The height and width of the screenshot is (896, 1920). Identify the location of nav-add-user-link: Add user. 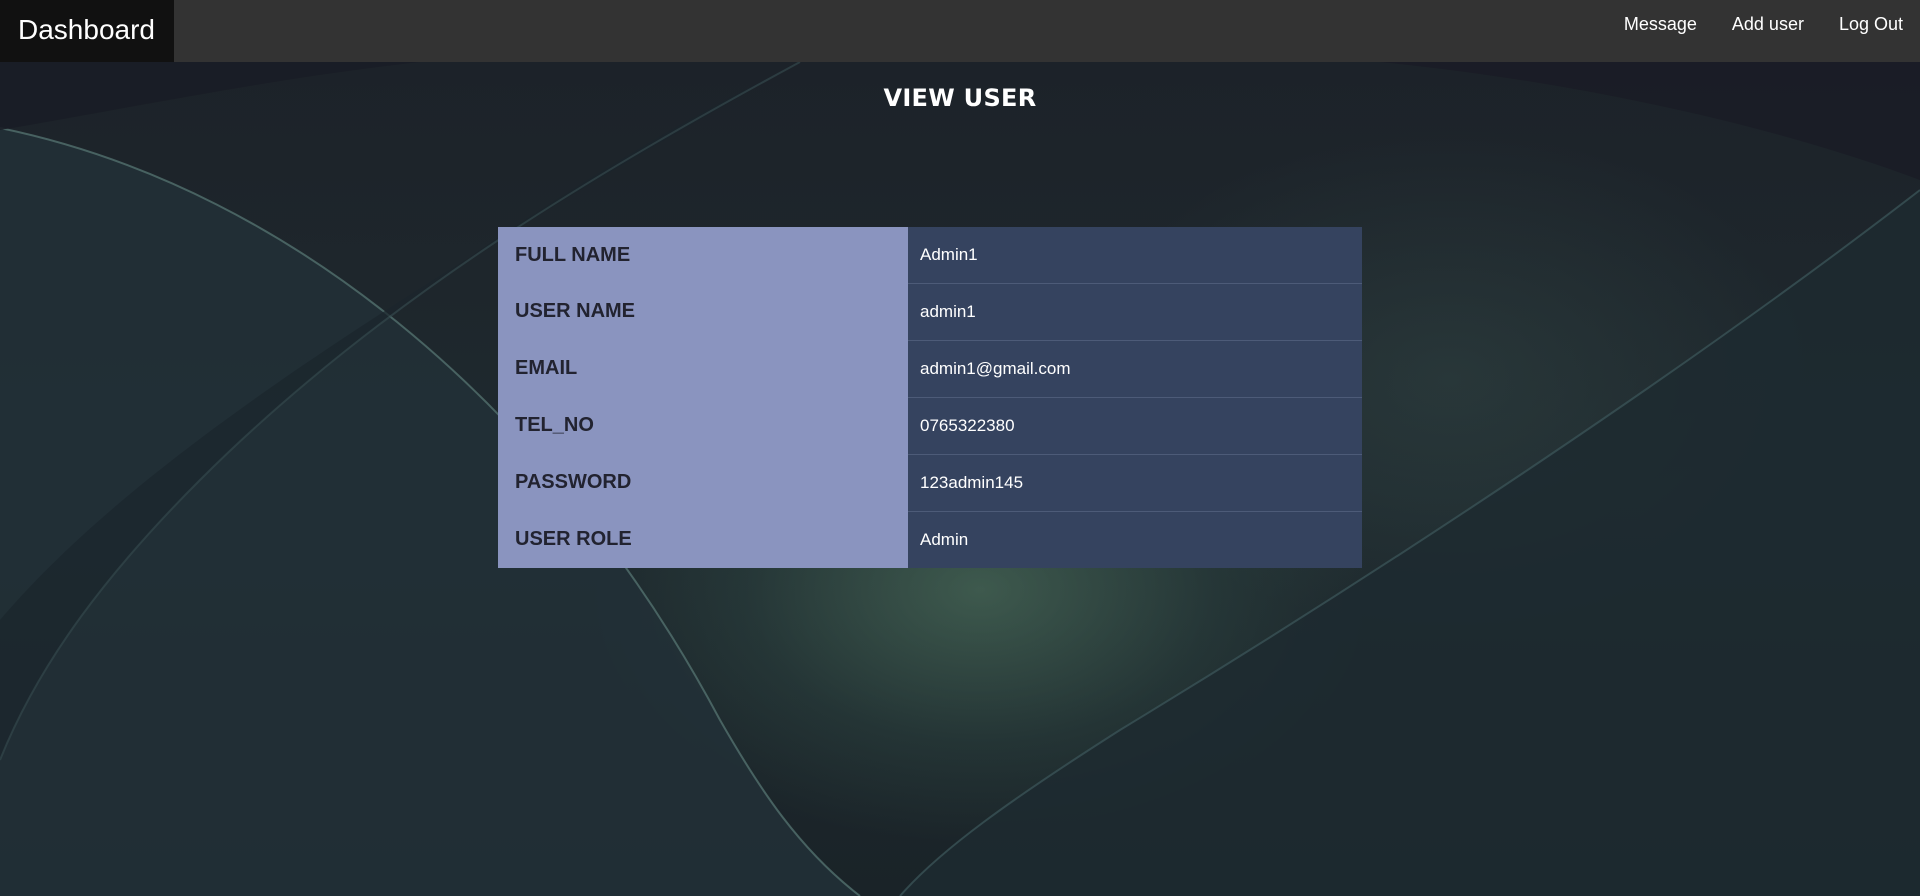
(1767, 24).